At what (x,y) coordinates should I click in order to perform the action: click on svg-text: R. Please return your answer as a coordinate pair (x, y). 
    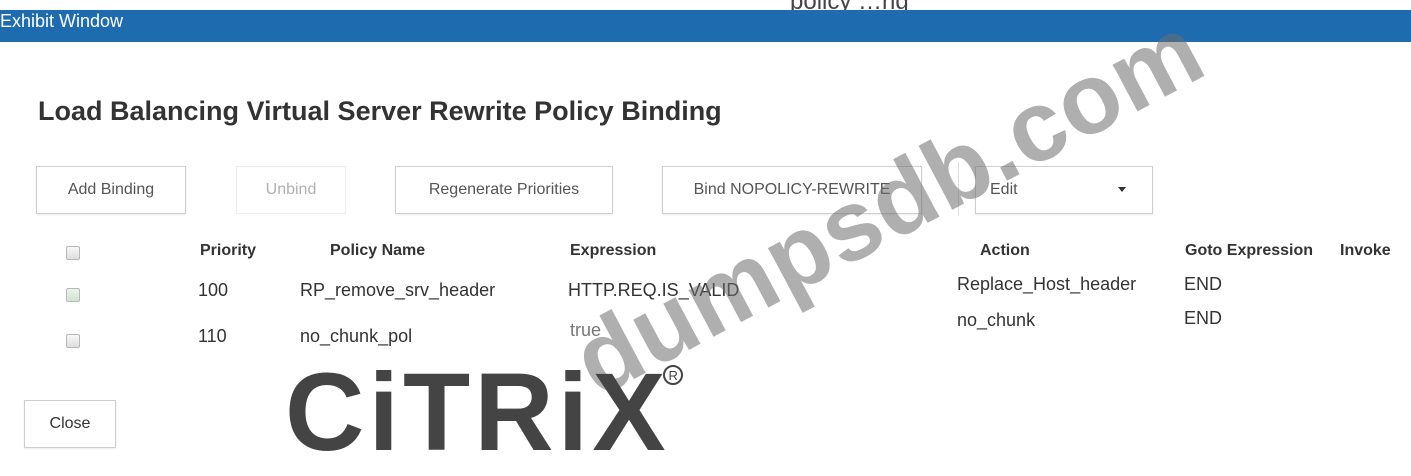
    Looking at the image, I should click on (673, 375).